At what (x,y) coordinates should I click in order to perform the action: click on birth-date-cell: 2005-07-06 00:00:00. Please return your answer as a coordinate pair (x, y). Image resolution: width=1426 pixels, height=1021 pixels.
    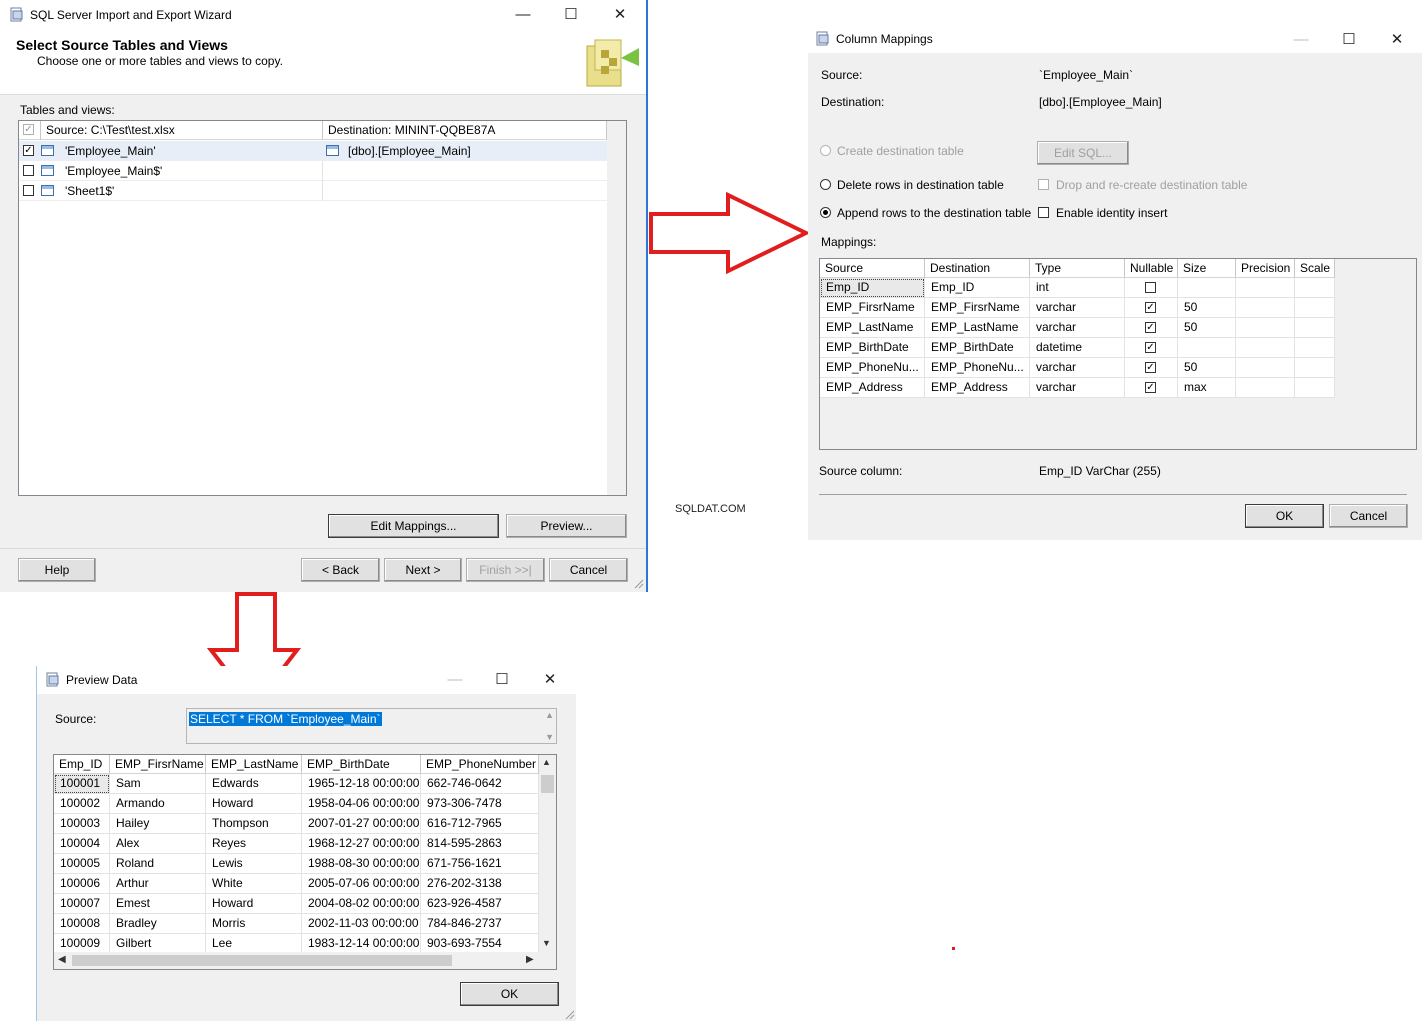
    Looking at the image, I should click on (361, 884).